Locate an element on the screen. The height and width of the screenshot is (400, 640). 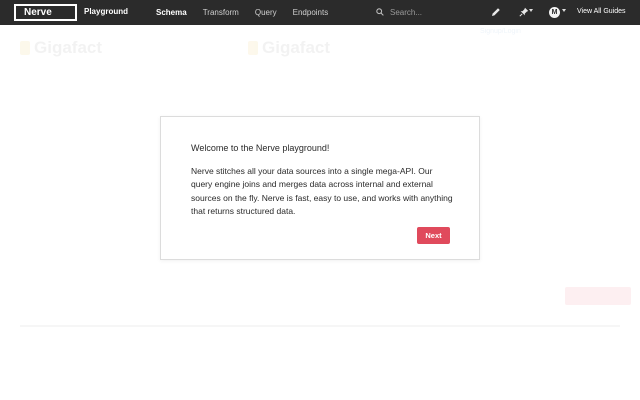
user-menu-chevron-down-icon is located at coordinates (564, 10).